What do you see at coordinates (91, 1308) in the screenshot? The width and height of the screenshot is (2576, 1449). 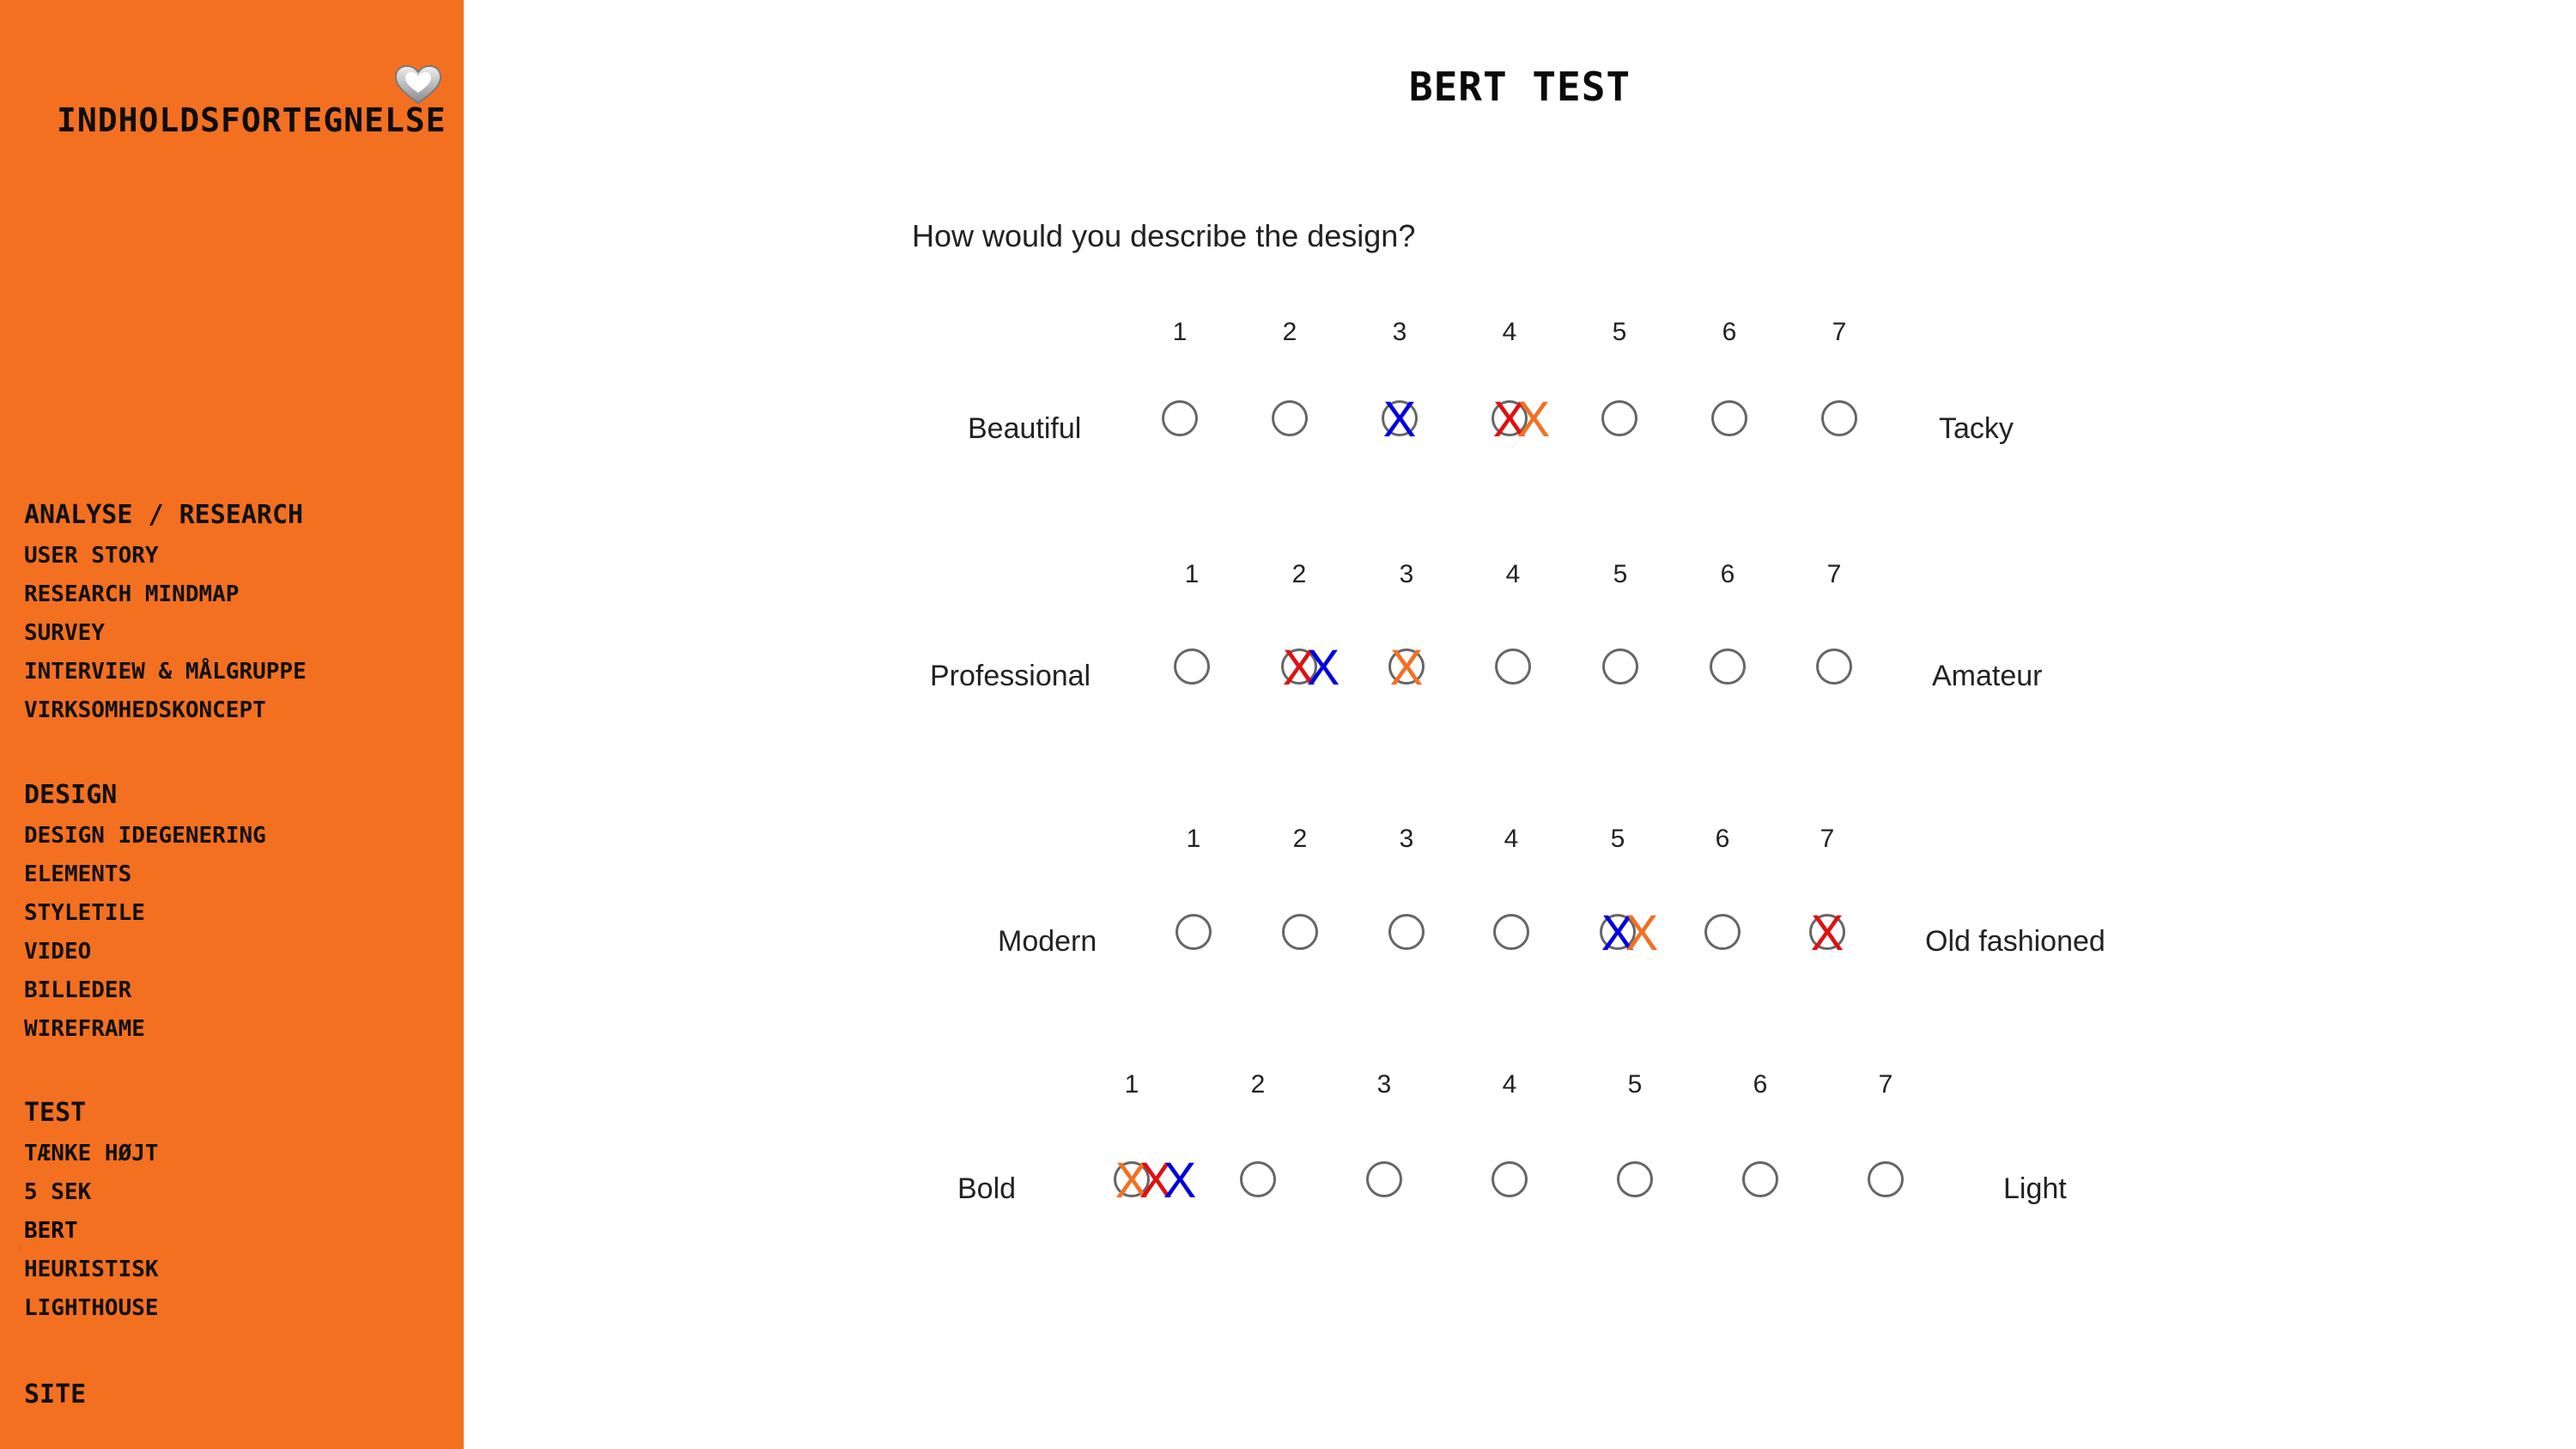 I see `nav-item: LIGHTHOUSE` at bounding box center [91, 1308].